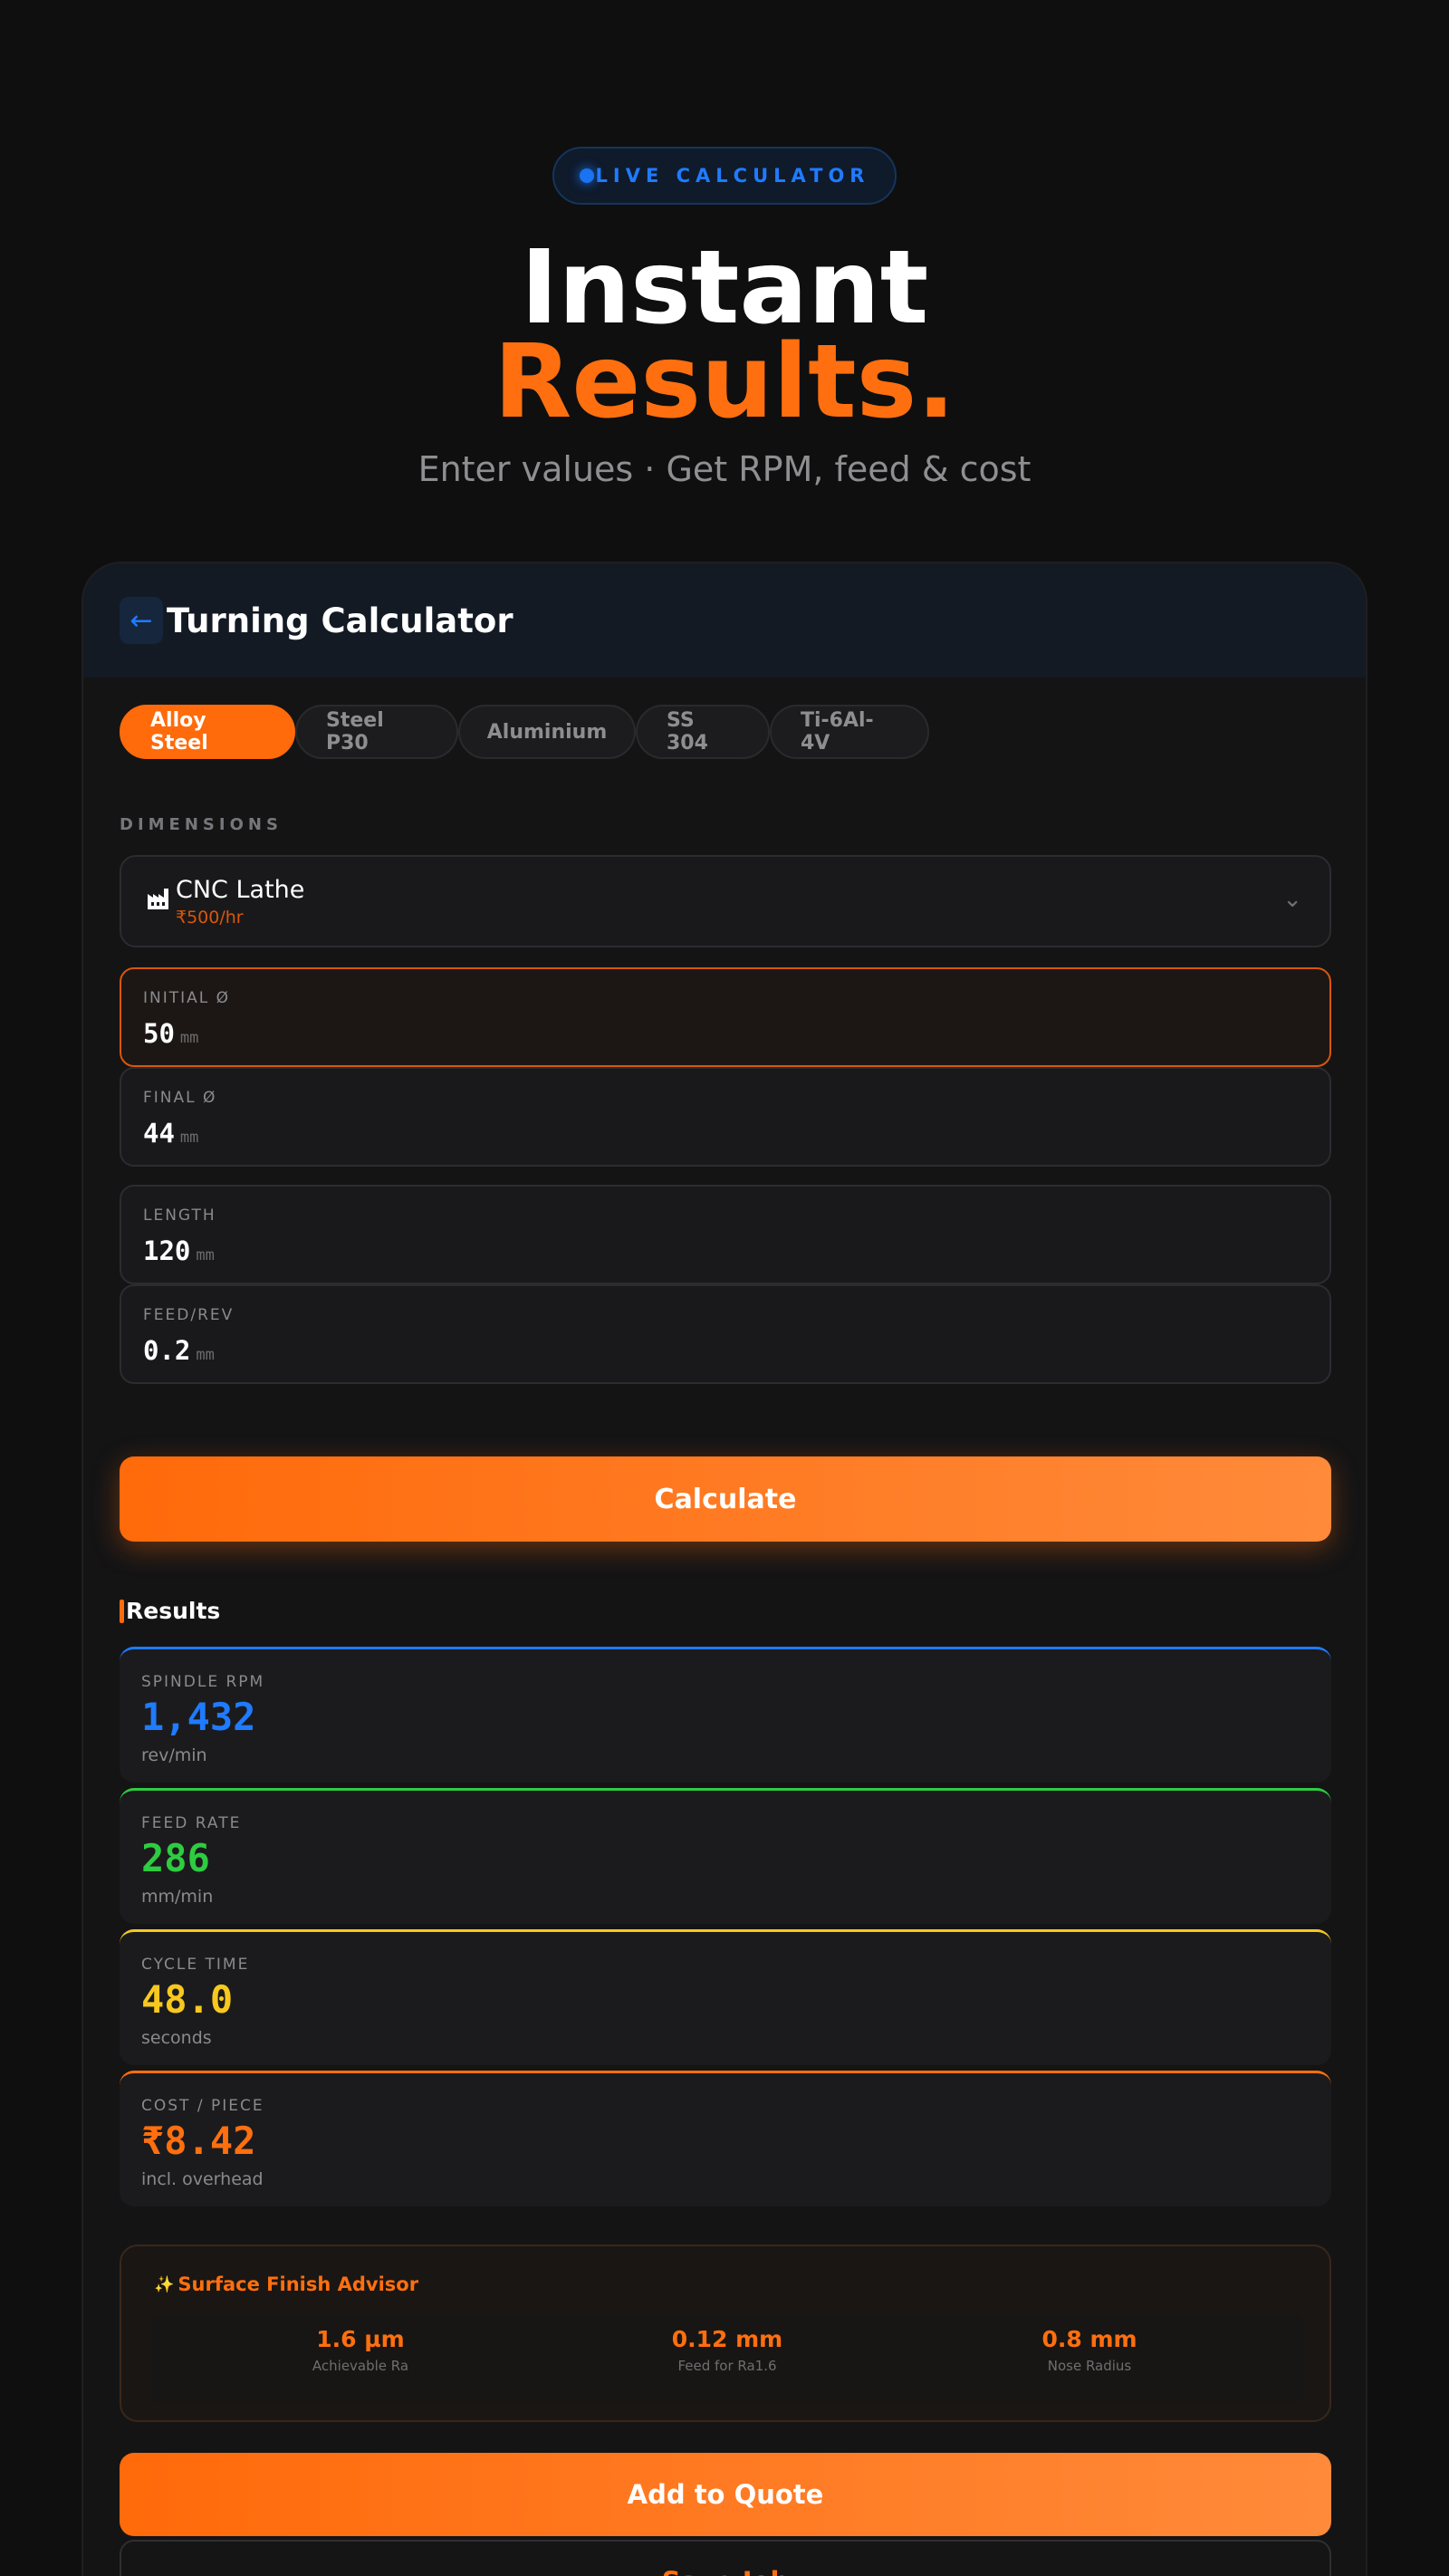 This screenshot has height=2576, width=1449. Describe the element at coordinates (360, 2366) in the screenshot. I see `advisor-stat-label: Achievable Ra` at that location.